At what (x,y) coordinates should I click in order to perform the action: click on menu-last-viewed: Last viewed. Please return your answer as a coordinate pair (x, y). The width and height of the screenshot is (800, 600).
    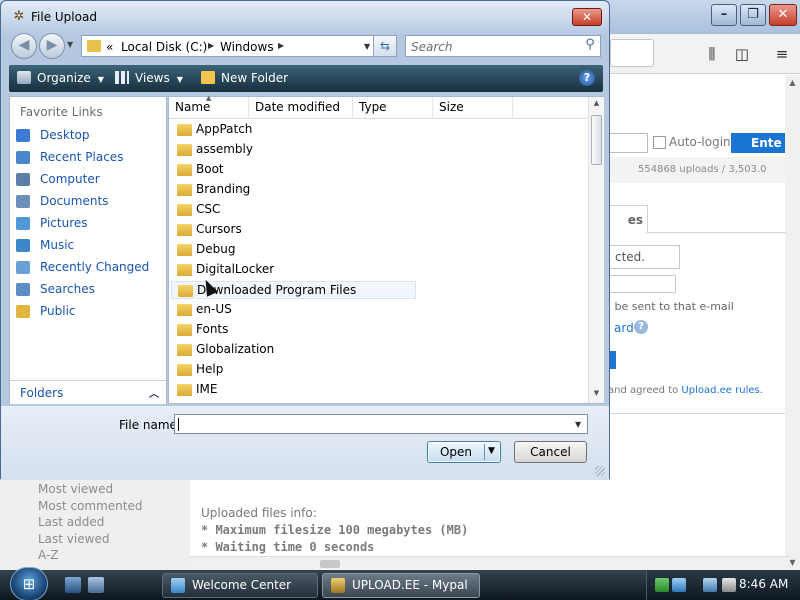
    Looking at the image, I should click on (73, 539).